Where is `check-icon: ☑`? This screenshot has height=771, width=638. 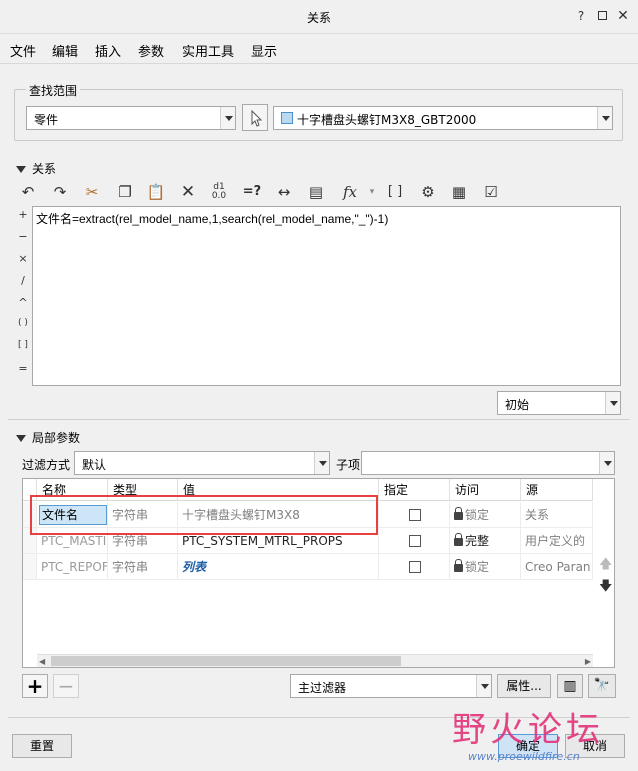
check-icon: ☑ is located at coordinates (491, 192).